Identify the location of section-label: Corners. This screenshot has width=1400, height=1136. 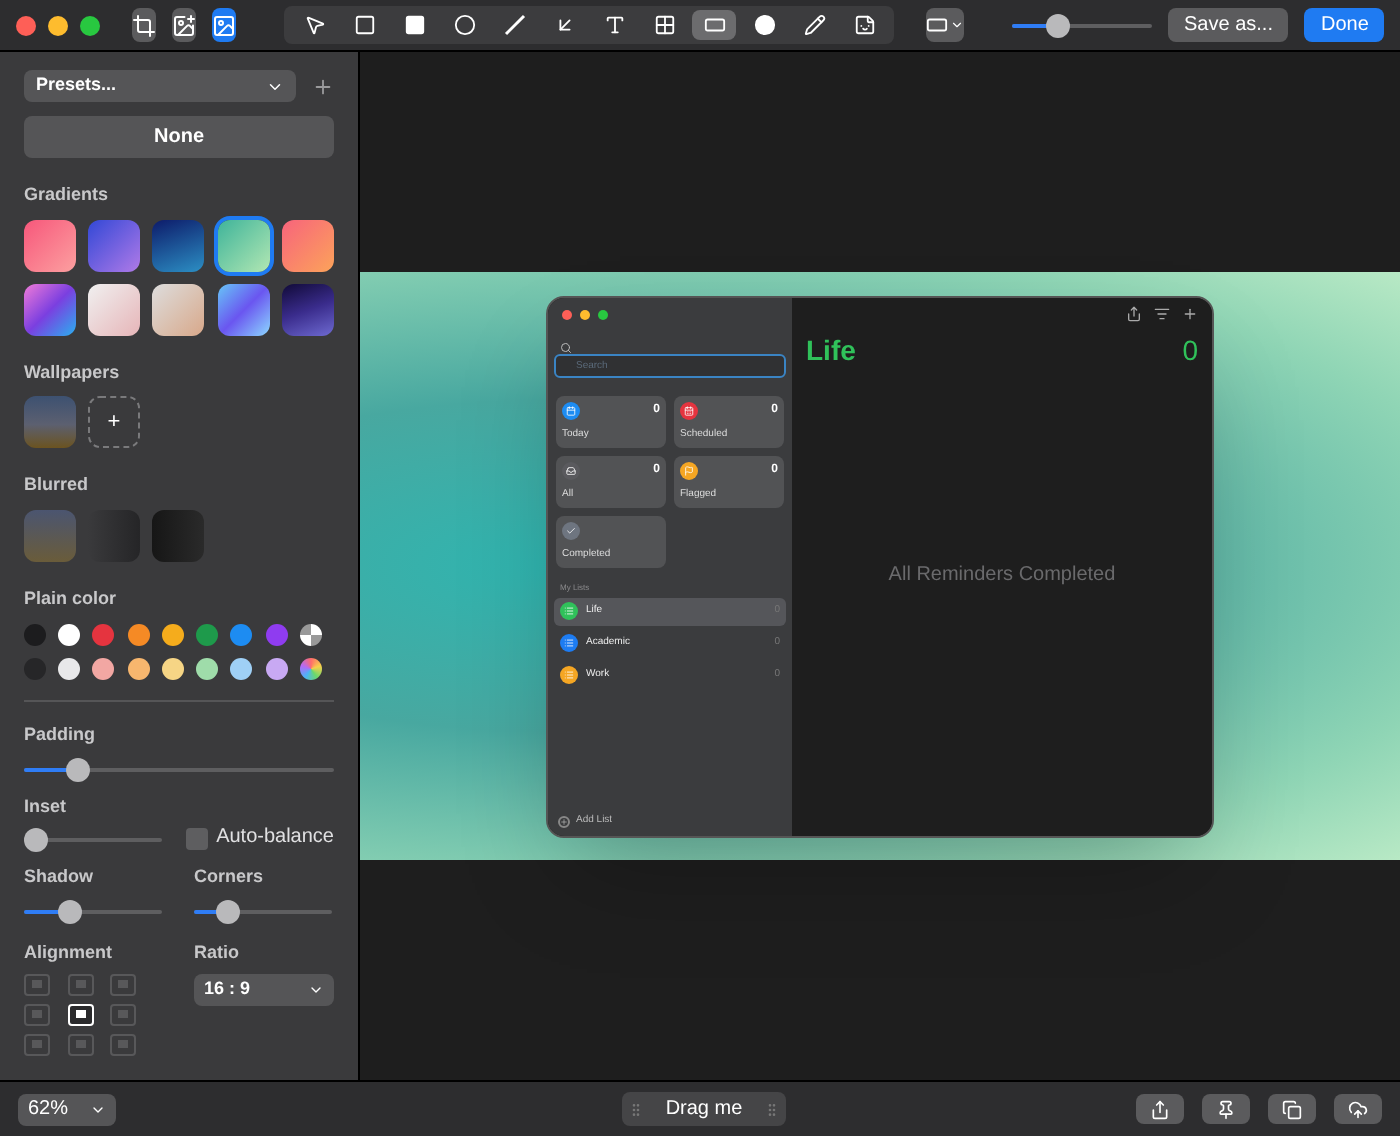
(230, 877).